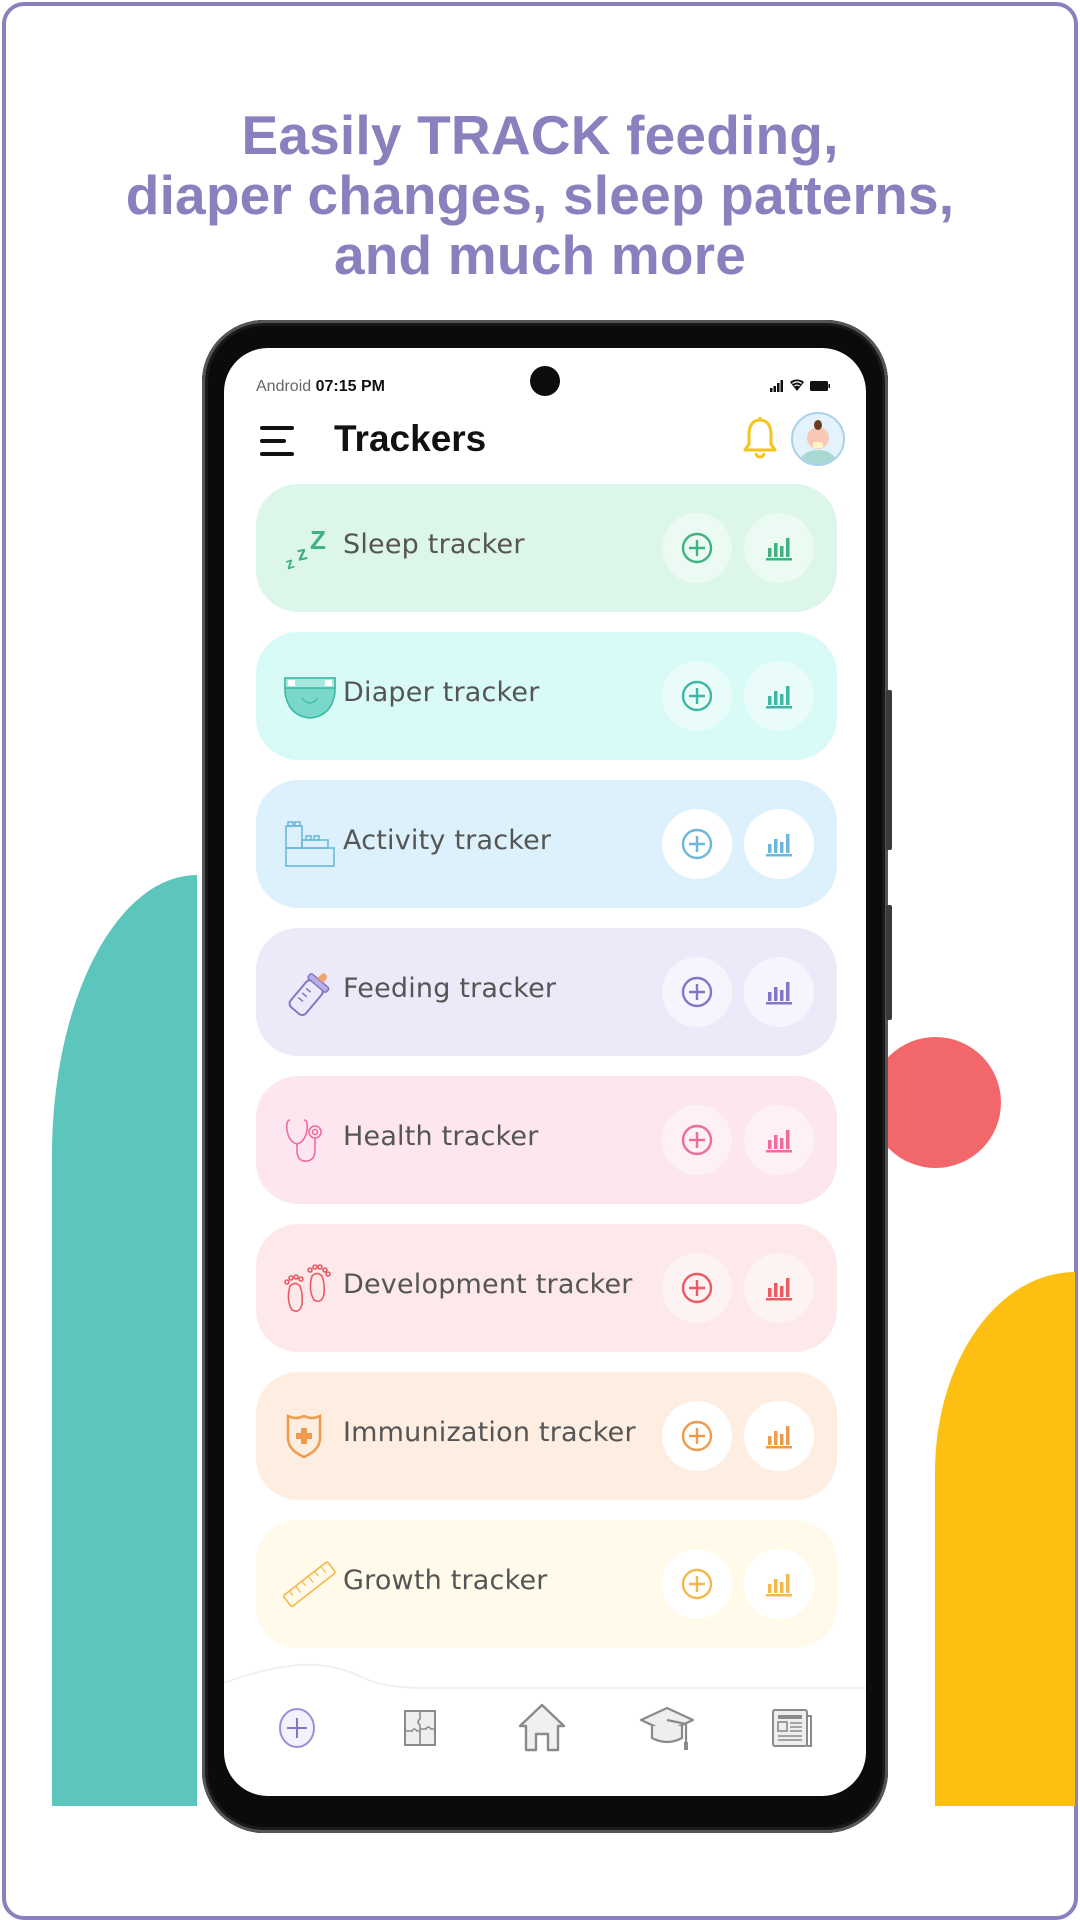 Image resolution: width=1080 pixels, height=1920 pixels. Describe the element at coordinates (545, 381) in the screenshot. I see `front-camera` at that location.